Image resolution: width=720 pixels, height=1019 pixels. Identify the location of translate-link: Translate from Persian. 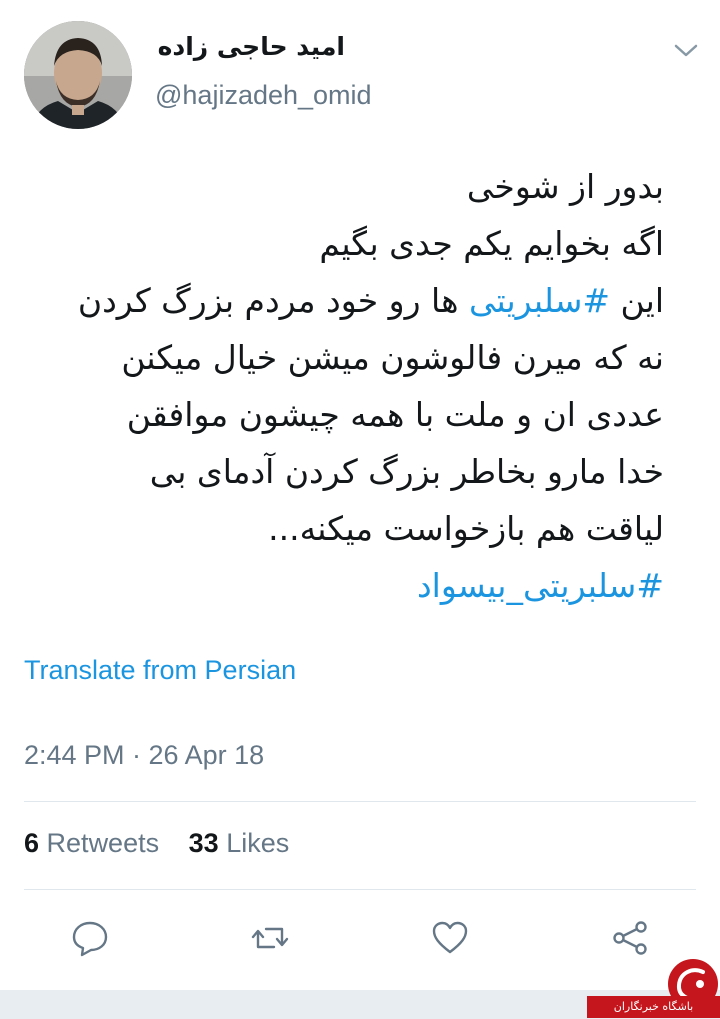
(160, 670).